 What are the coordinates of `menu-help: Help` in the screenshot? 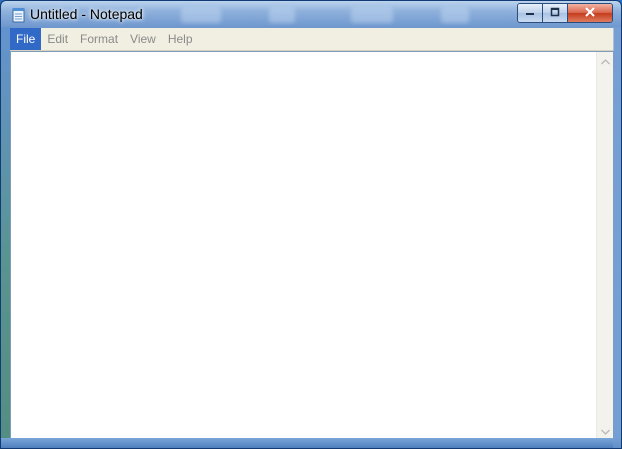 It's located at (180, 39).